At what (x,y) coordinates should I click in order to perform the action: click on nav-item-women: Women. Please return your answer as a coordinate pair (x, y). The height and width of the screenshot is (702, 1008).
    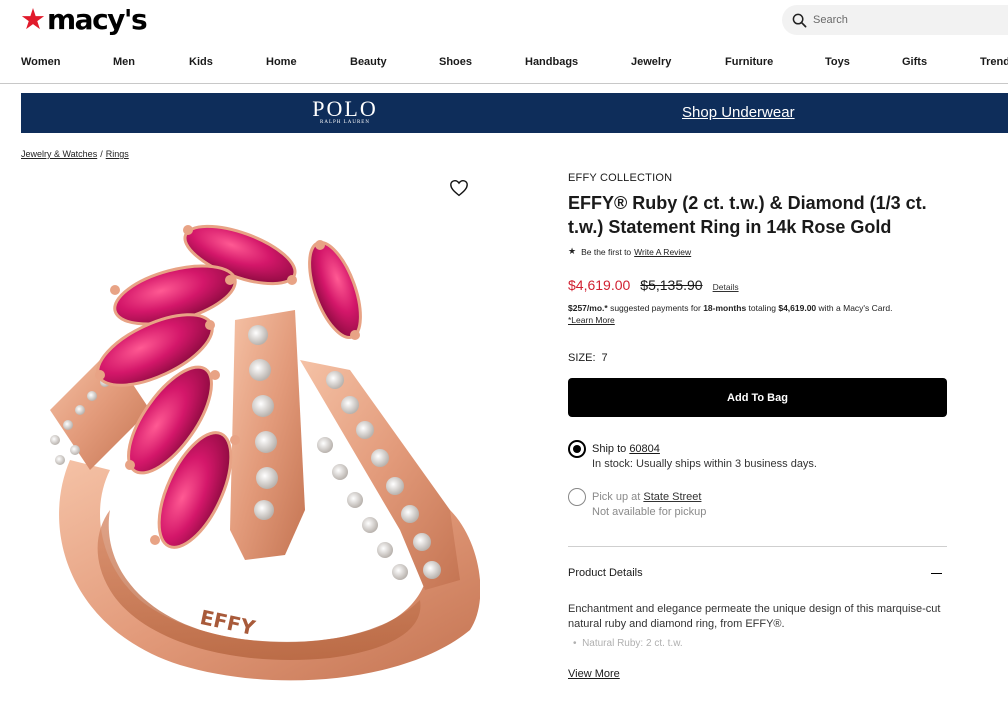
    Looking at the image, I should click on (41, 62).